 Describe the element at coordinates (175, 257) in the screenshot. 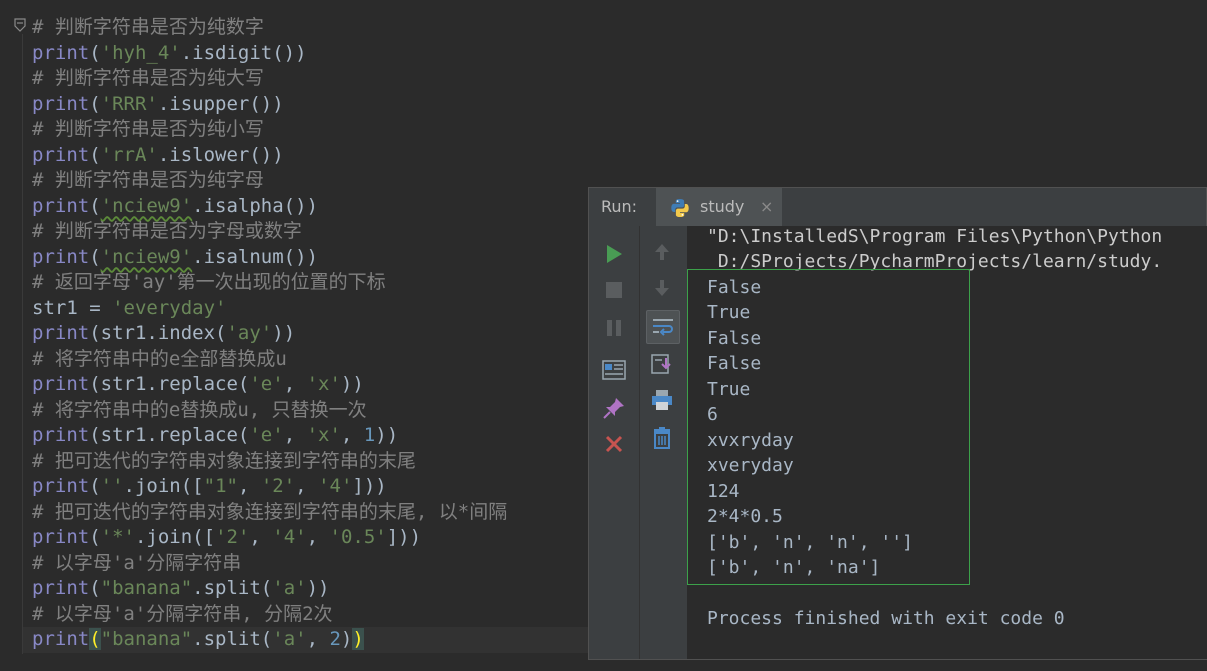

I see `code-line: print('nciew9'.isalnum())` at that location.